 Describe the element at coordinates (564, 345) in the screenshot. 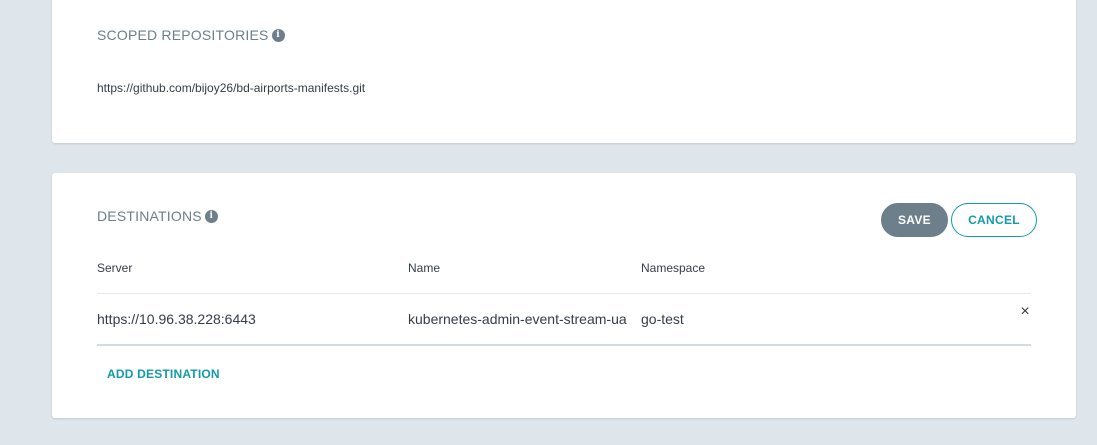

I see `row-divider` at that location.